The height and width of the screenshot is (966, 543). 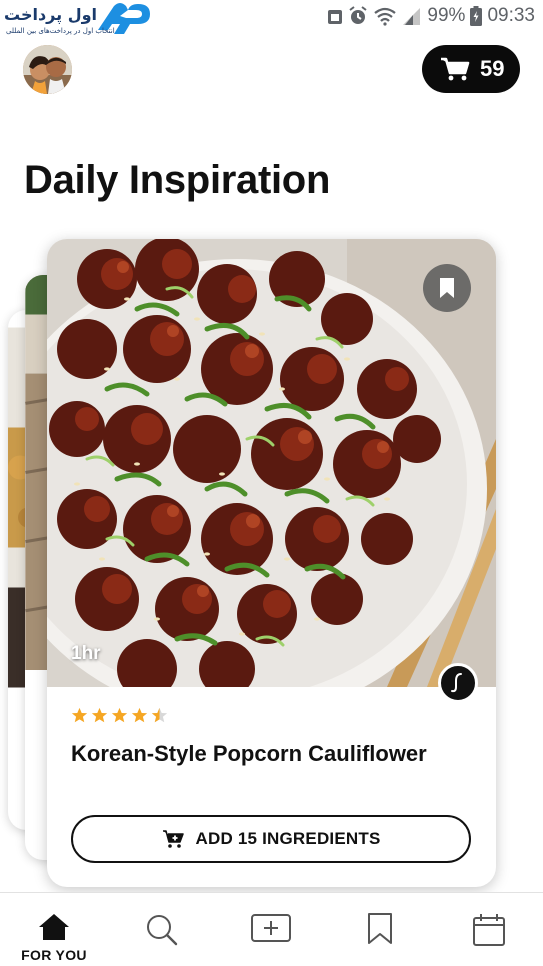 I want to click on rating-stars, so click(x=119, y=715).